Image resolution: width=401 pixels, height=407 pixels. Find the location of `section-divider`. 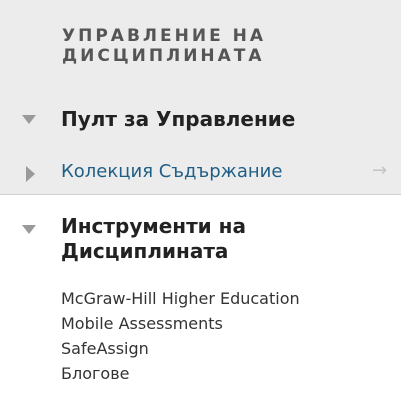

section-divider is located at coordinates (200, 194).